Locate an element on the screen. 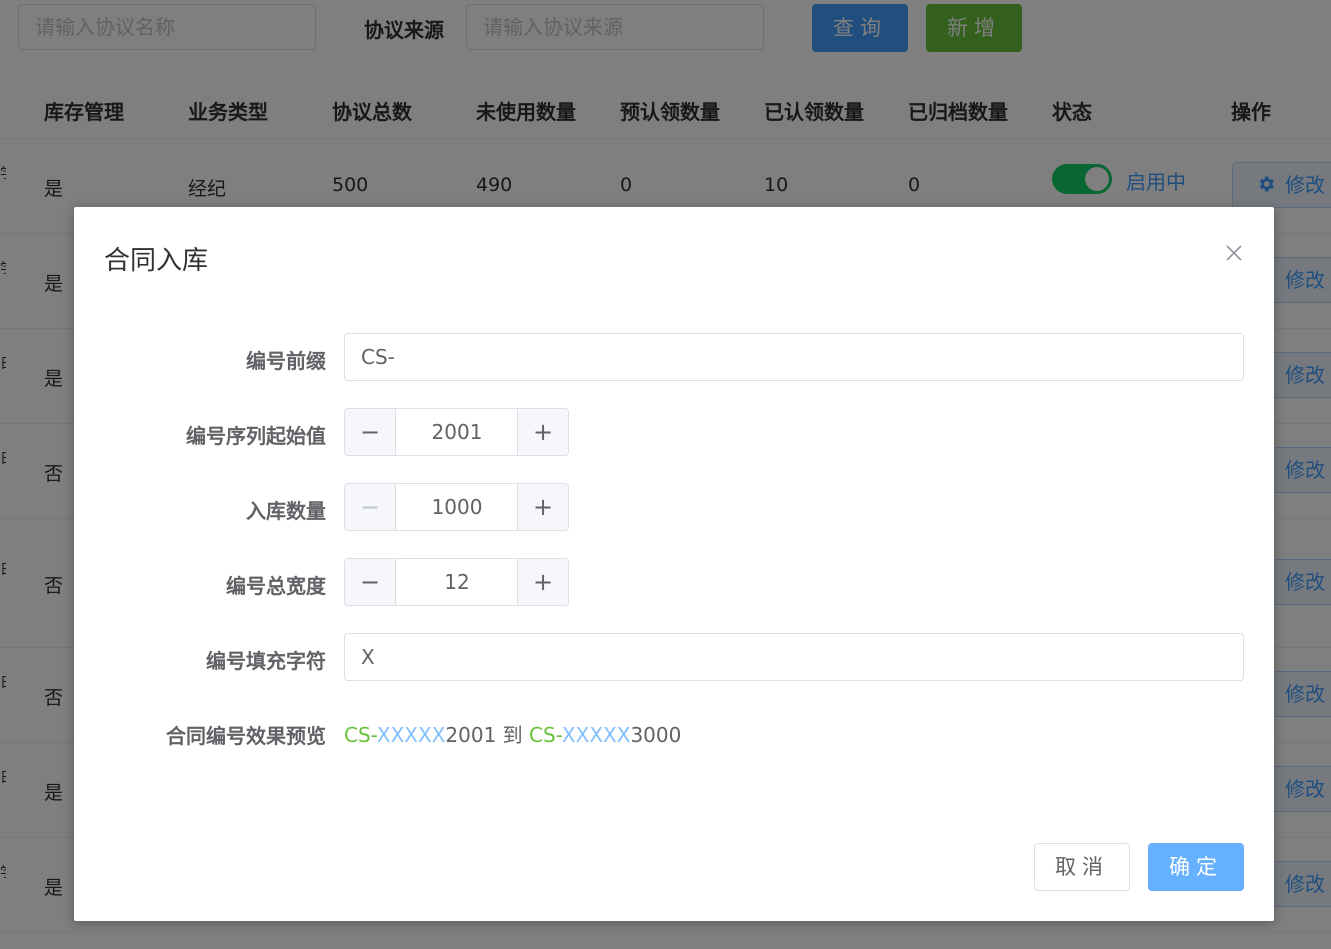  start-value-input: 2001 is located at coordinates (457, 432).